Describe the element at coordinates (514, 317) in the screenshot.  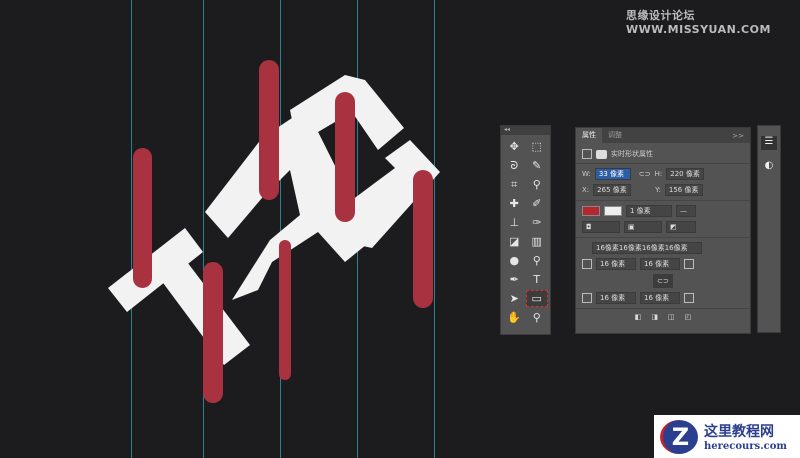
I see `hand-icon: ✋` at that location.